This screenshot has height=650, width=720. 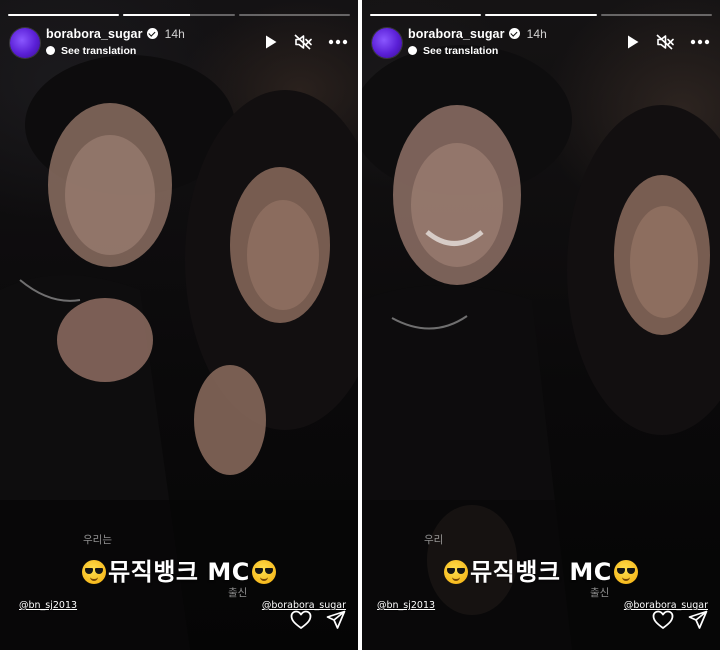 I want to click on caption-above: 우리는, so click(x=97, y=540).